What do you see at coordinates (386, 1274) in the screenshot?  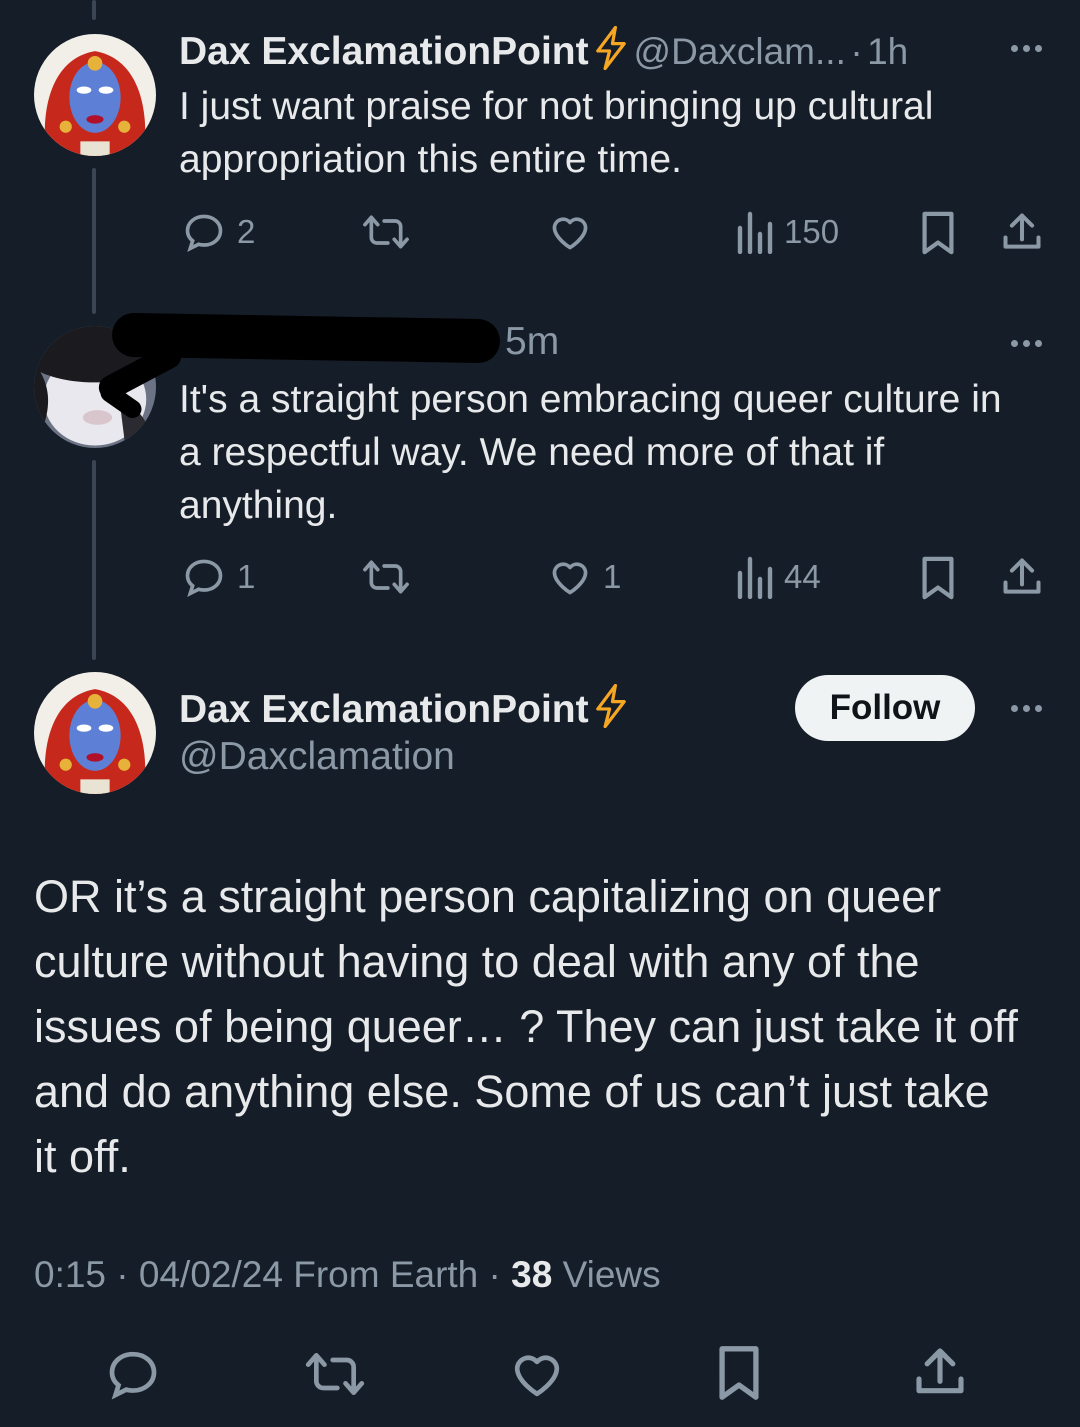 I see `post-source: From Earth` at bounding box center [386, 1274].